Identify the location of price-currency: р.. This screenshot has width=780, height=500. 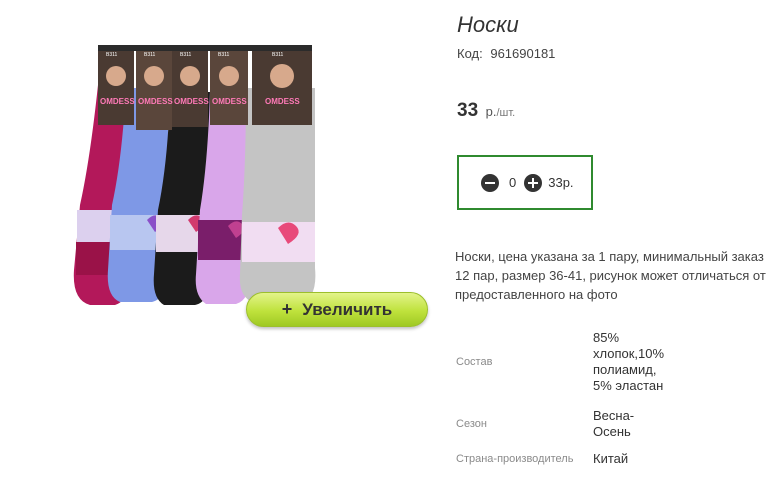
(491, 111).